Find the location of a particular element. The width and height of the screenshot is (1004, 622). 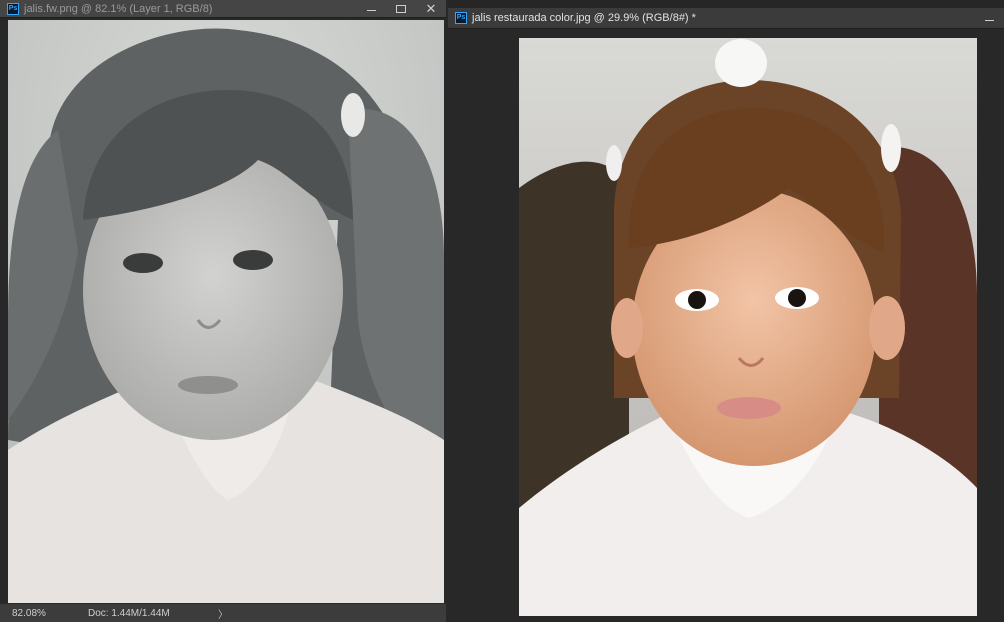

document-title: jalis.fw.png @ 82.1% (Layer 1, RGB/8) is located at coordinates (118, 8).